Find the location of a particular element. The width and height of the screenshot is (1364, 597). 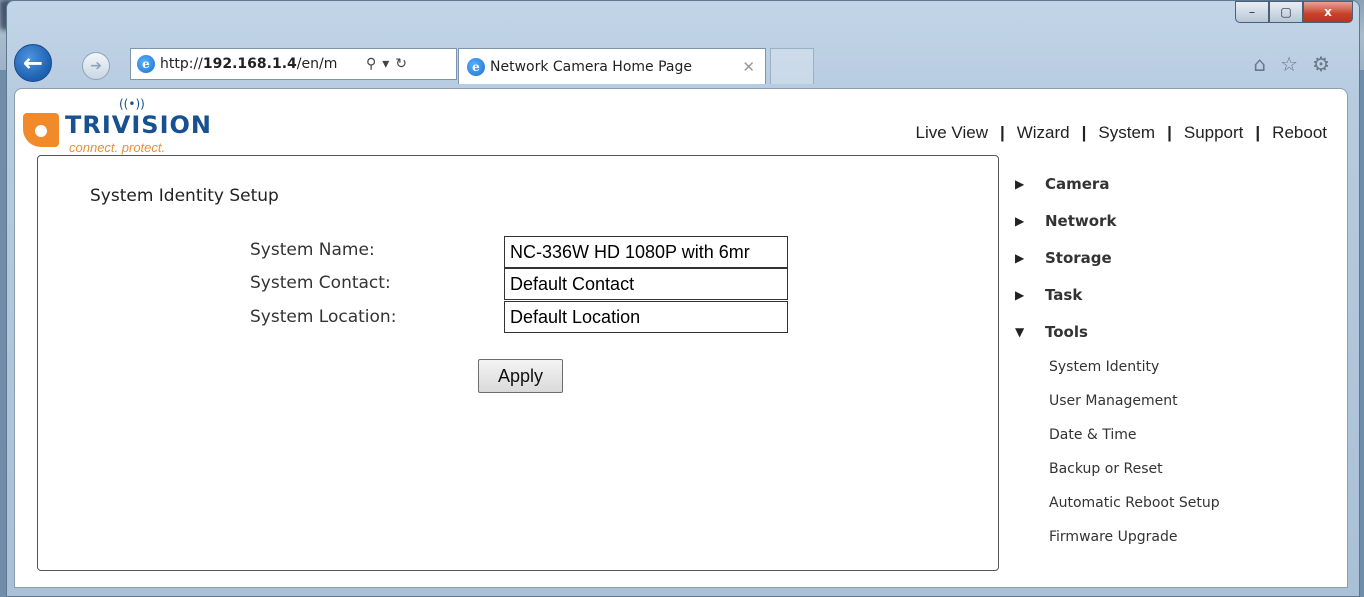

tab-network-camera: e Network Camera Home Page ✕ is located at coordinates (612, 66).